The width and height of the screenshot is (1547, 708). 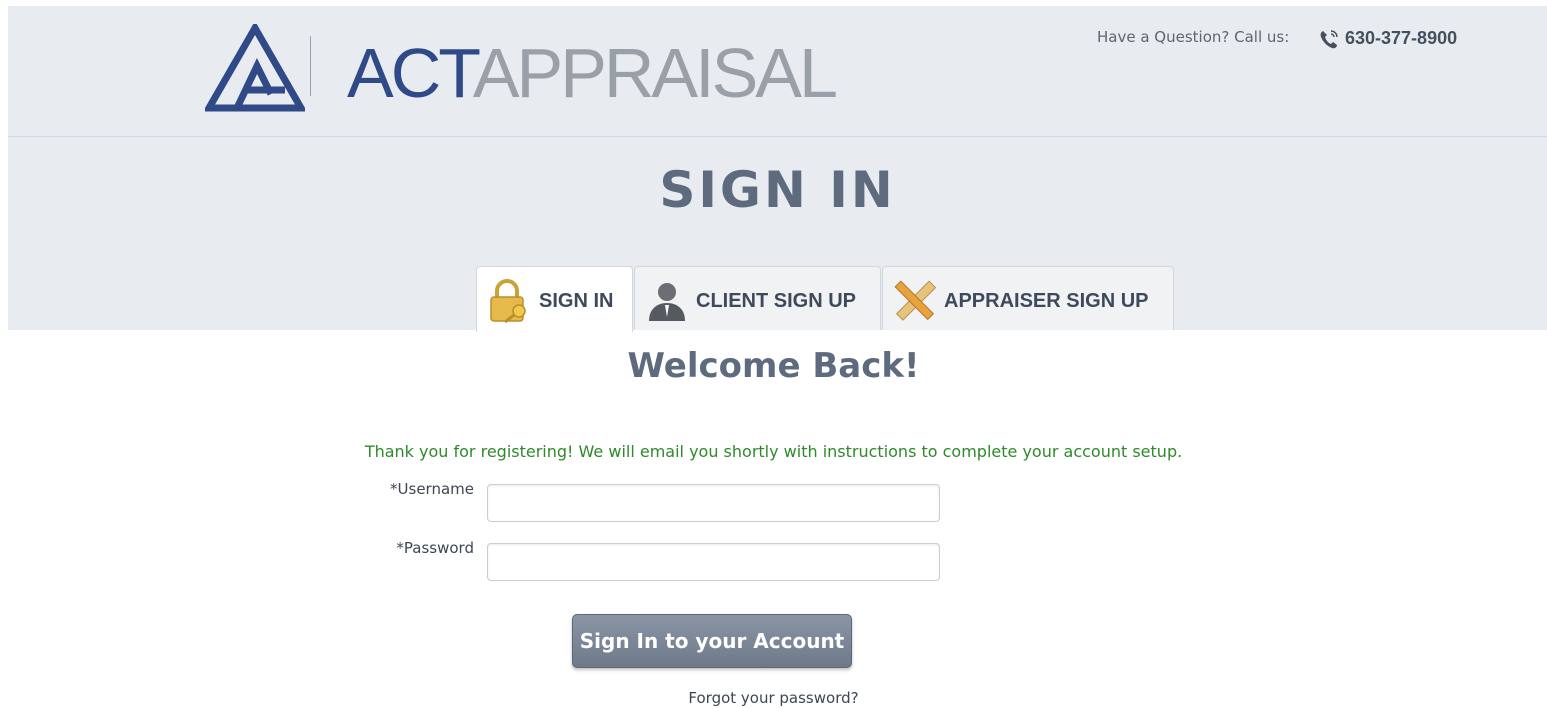 What do you see at coordinates (776, 301) in the screenshot?
I see `tab-client-sign-up-label: CLIENT SIGN UP` at bounding box center [776, 301].